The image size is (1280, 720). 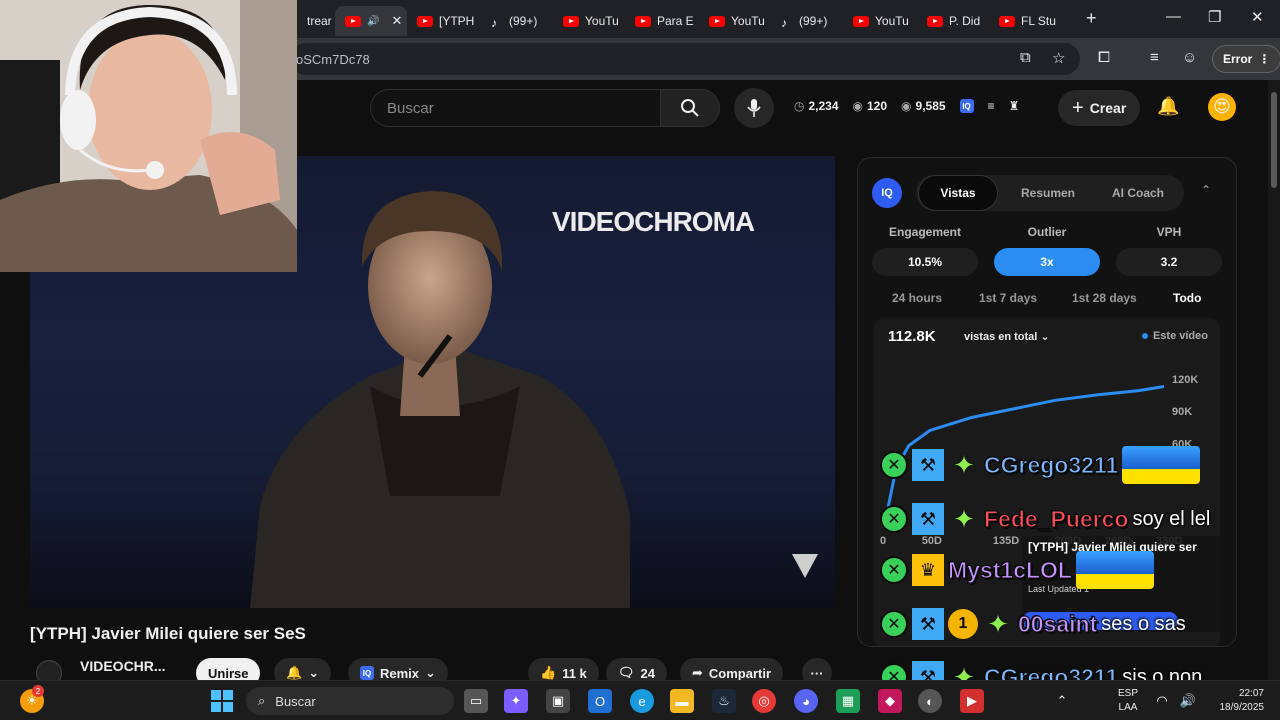 What do you see at coordinates (1144, 336) in the screenshot?
I see `legend-dot` at bounding box center [1144, 336].